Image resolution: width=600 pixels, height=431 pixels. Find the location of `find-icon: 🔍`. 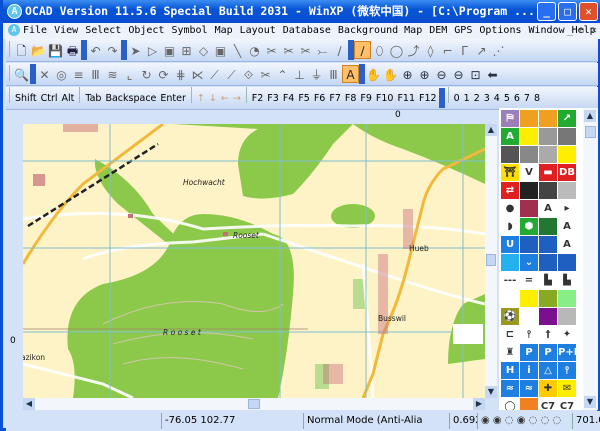

find-icon: 🔍 is located at coordinates (21, 75).